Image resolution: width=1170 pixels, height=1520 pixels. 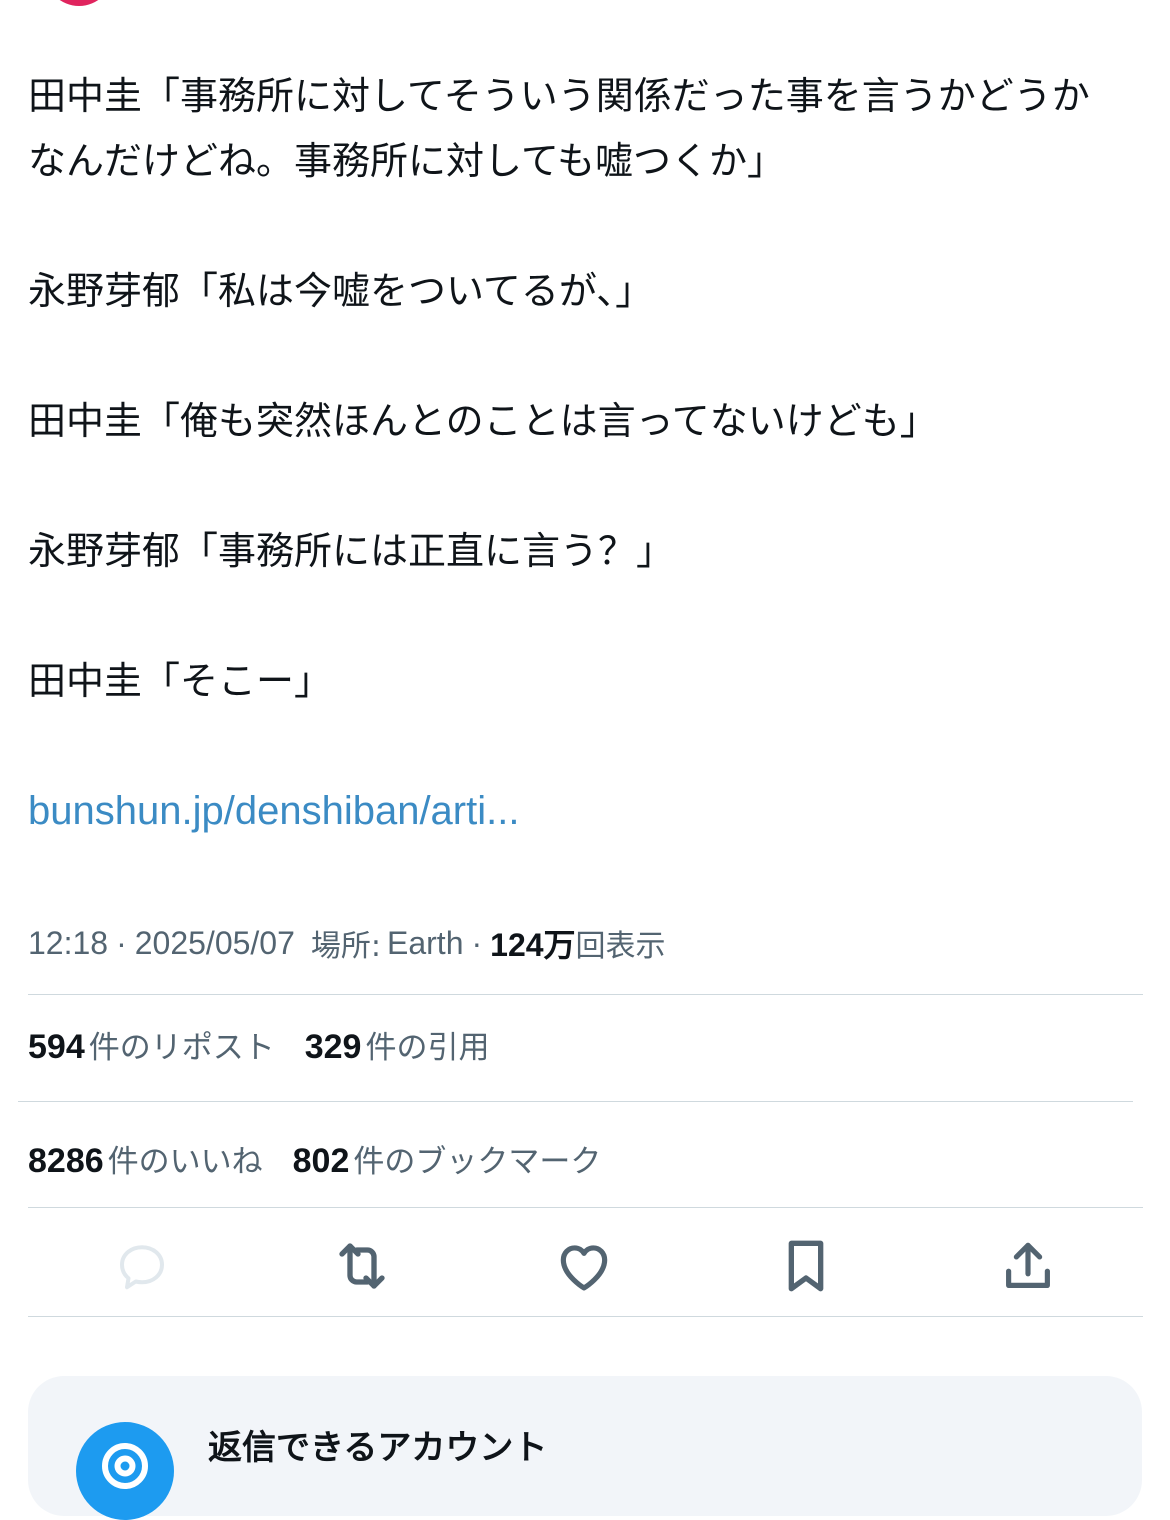 I want to click on tweet-line: 田中圭「俺も突然ほんとのことは言ってないけども」, so click(x=483, y=421).